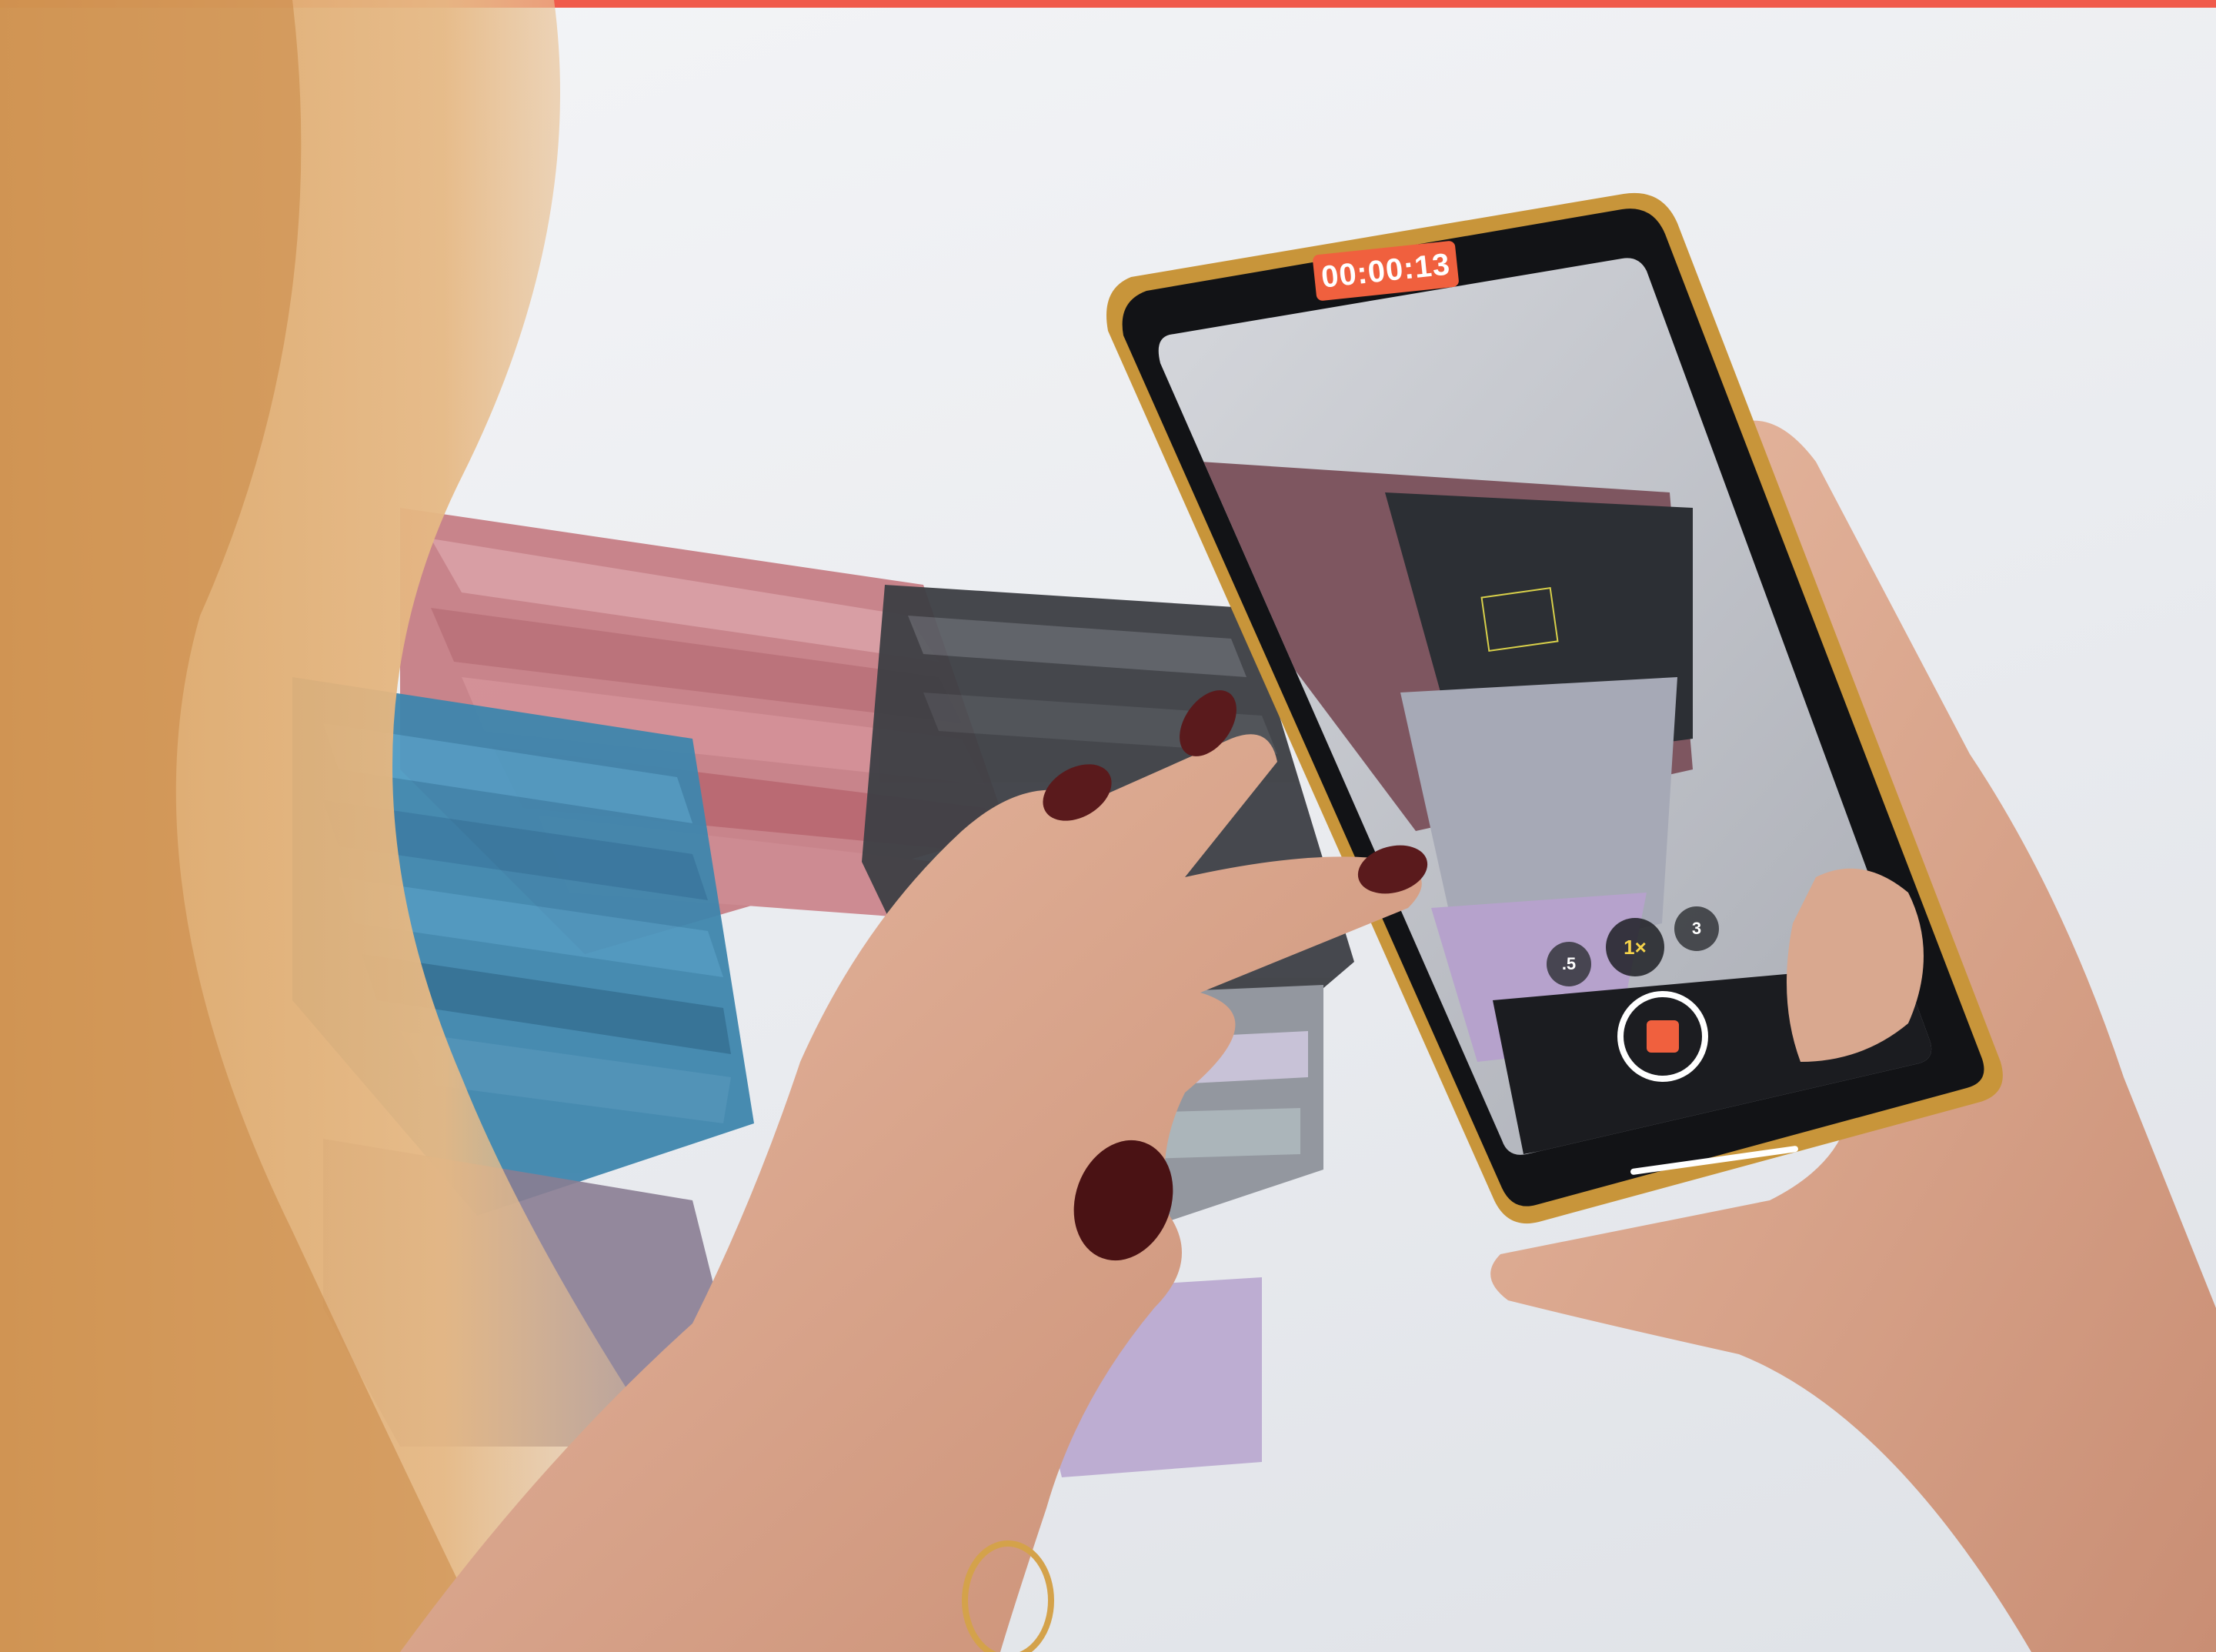  I want to click on zoom-option-1x: 1×, so click(1635, 947).